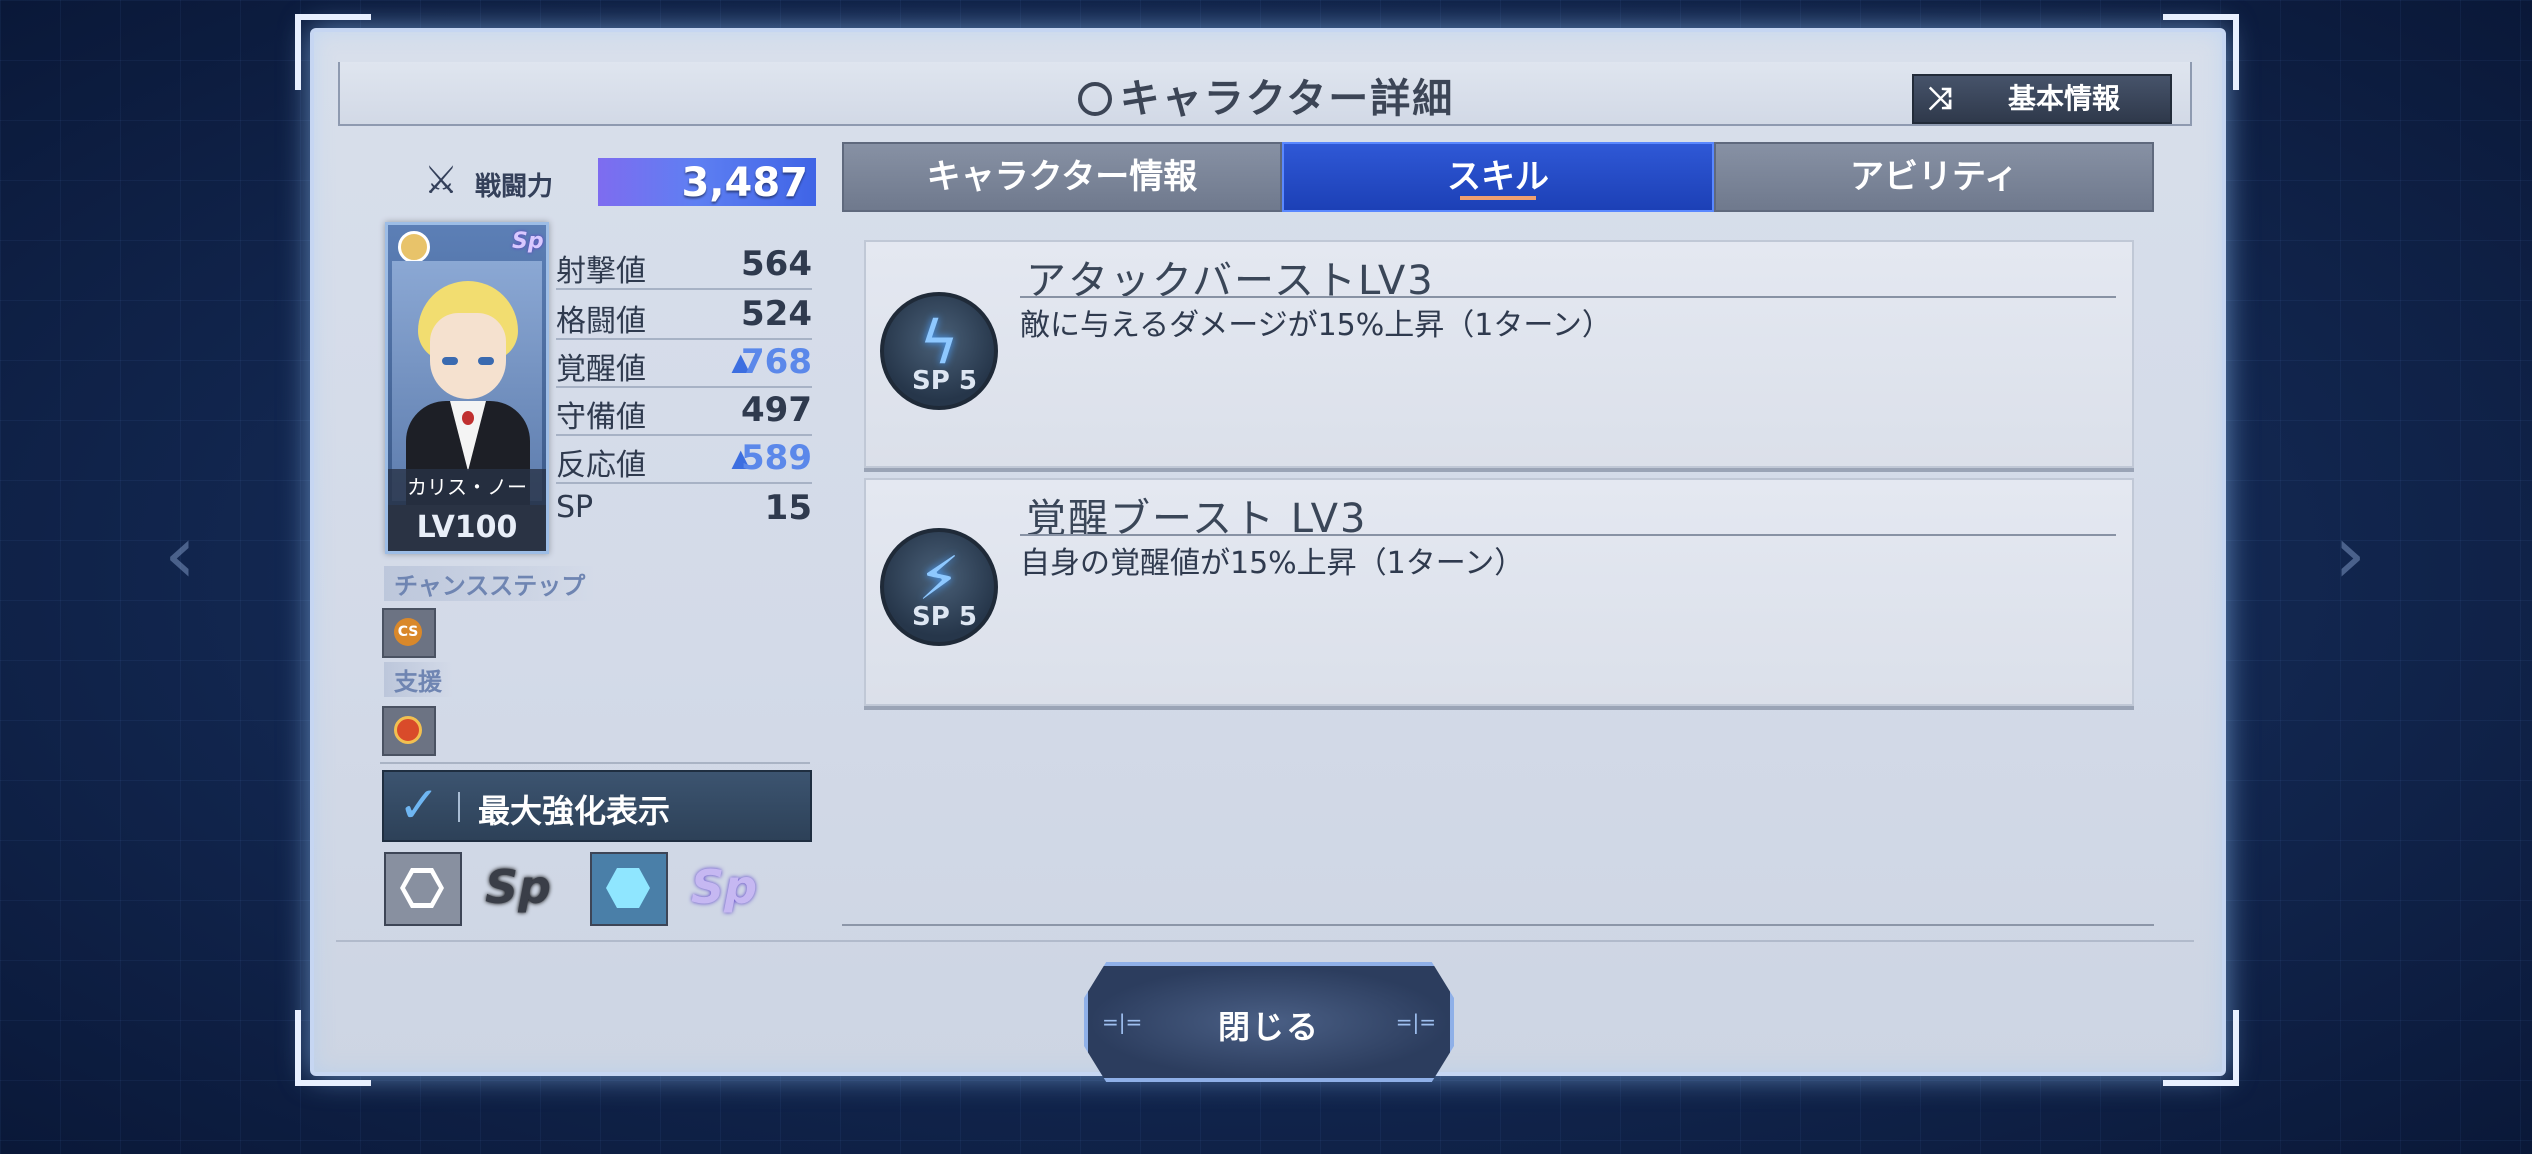 This screenshot has height=1154, width=2532. I want to click on stat-row: SP 15, so click(684, 508).